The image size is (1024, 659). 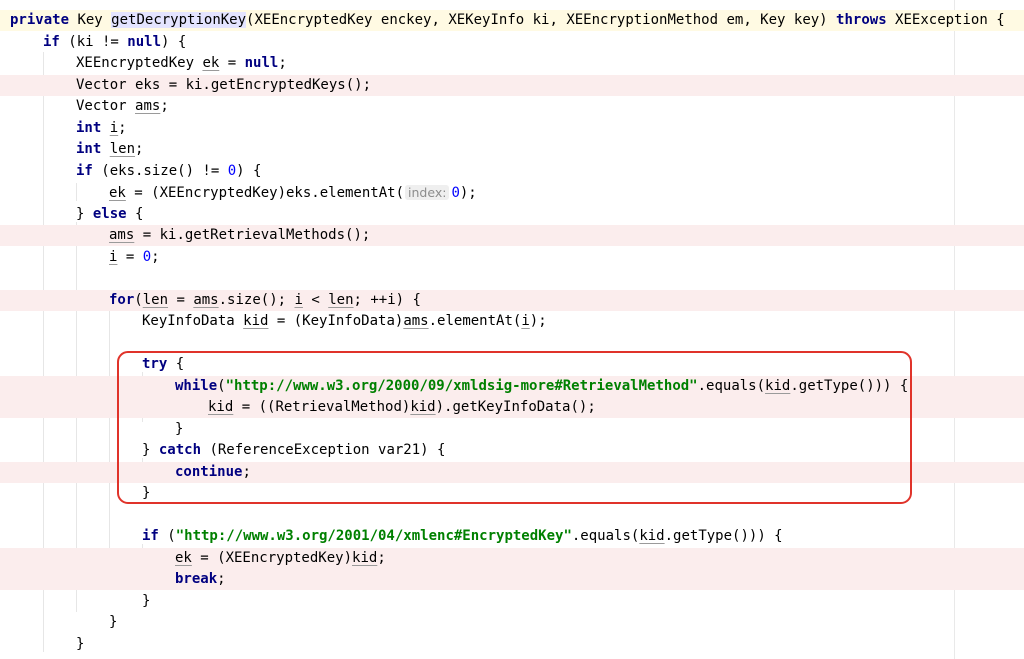 I want to click on code-token: KeyInfoData, so click(x=193, y=321).